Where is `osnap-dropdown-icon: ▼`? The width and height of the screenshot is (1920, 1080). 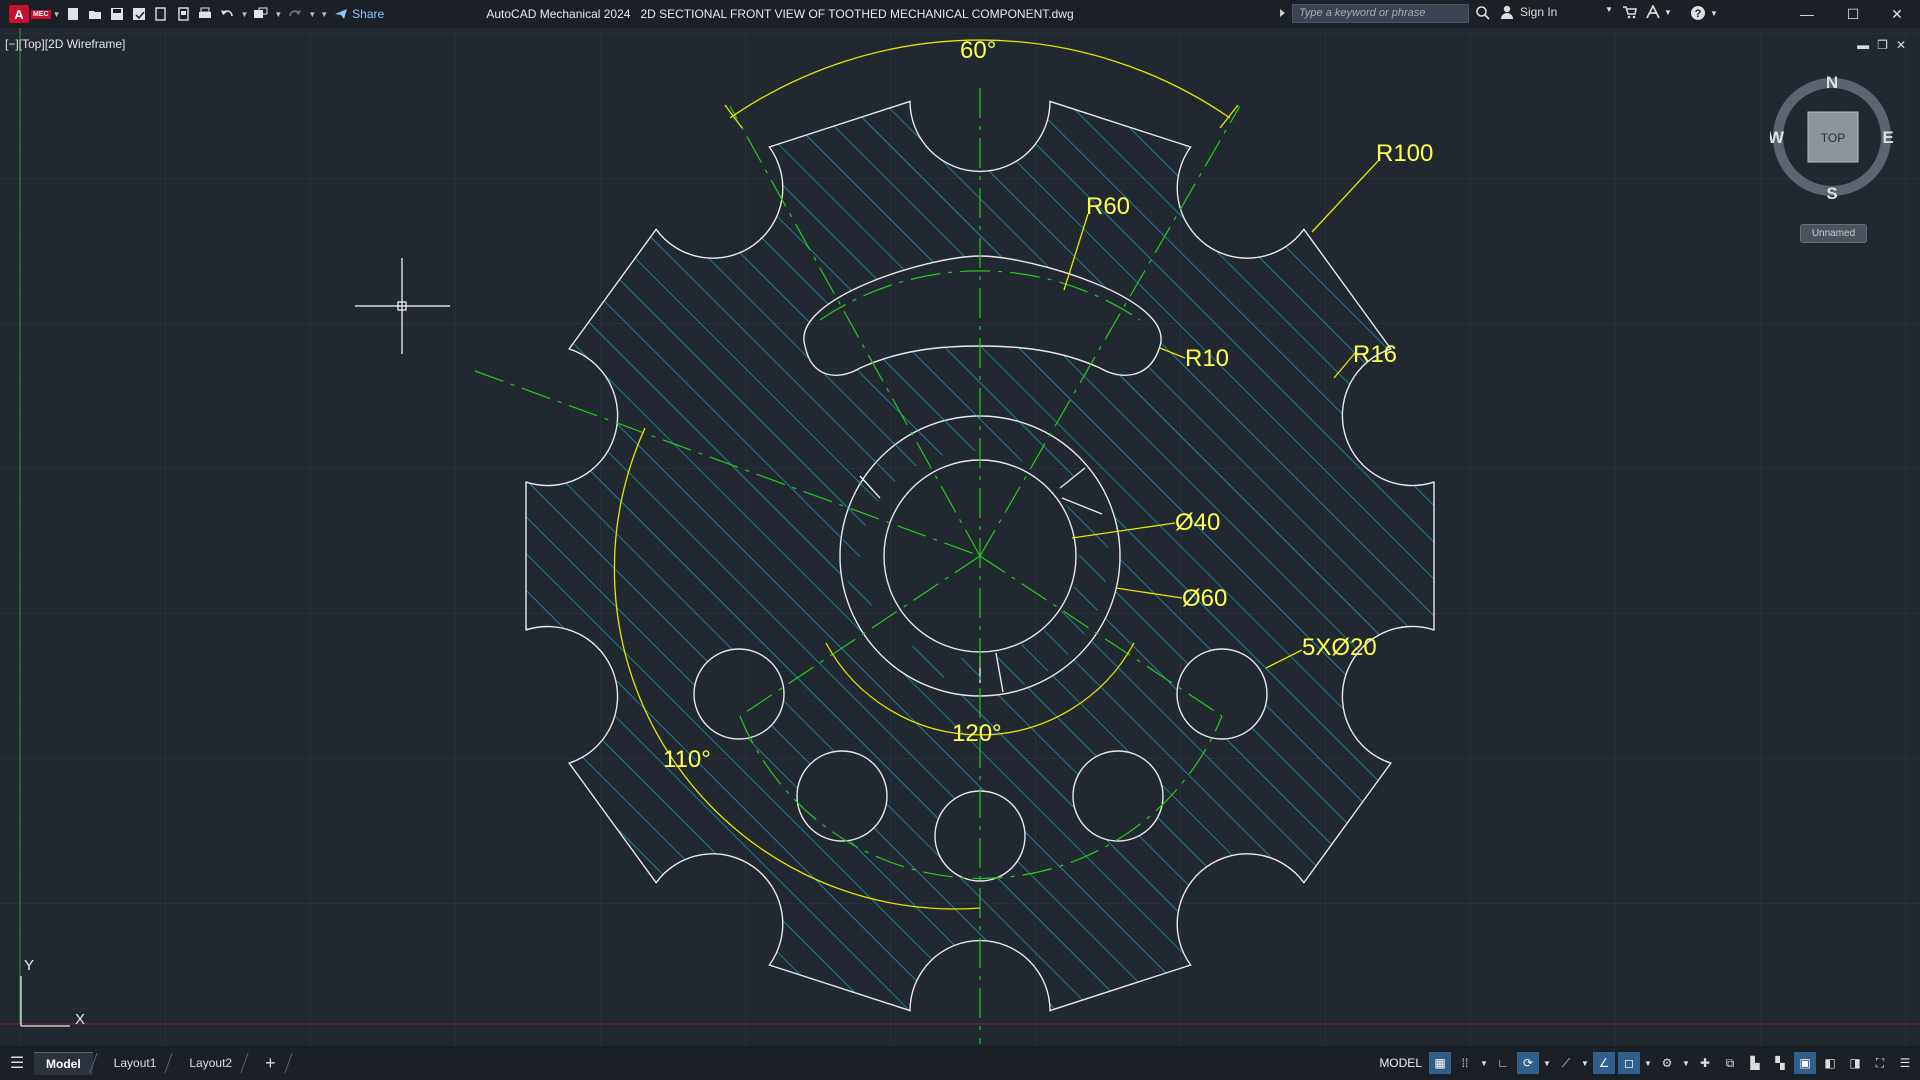
osnap-dropdown-icon: ▼ is located at coordinates (1648, 1063).